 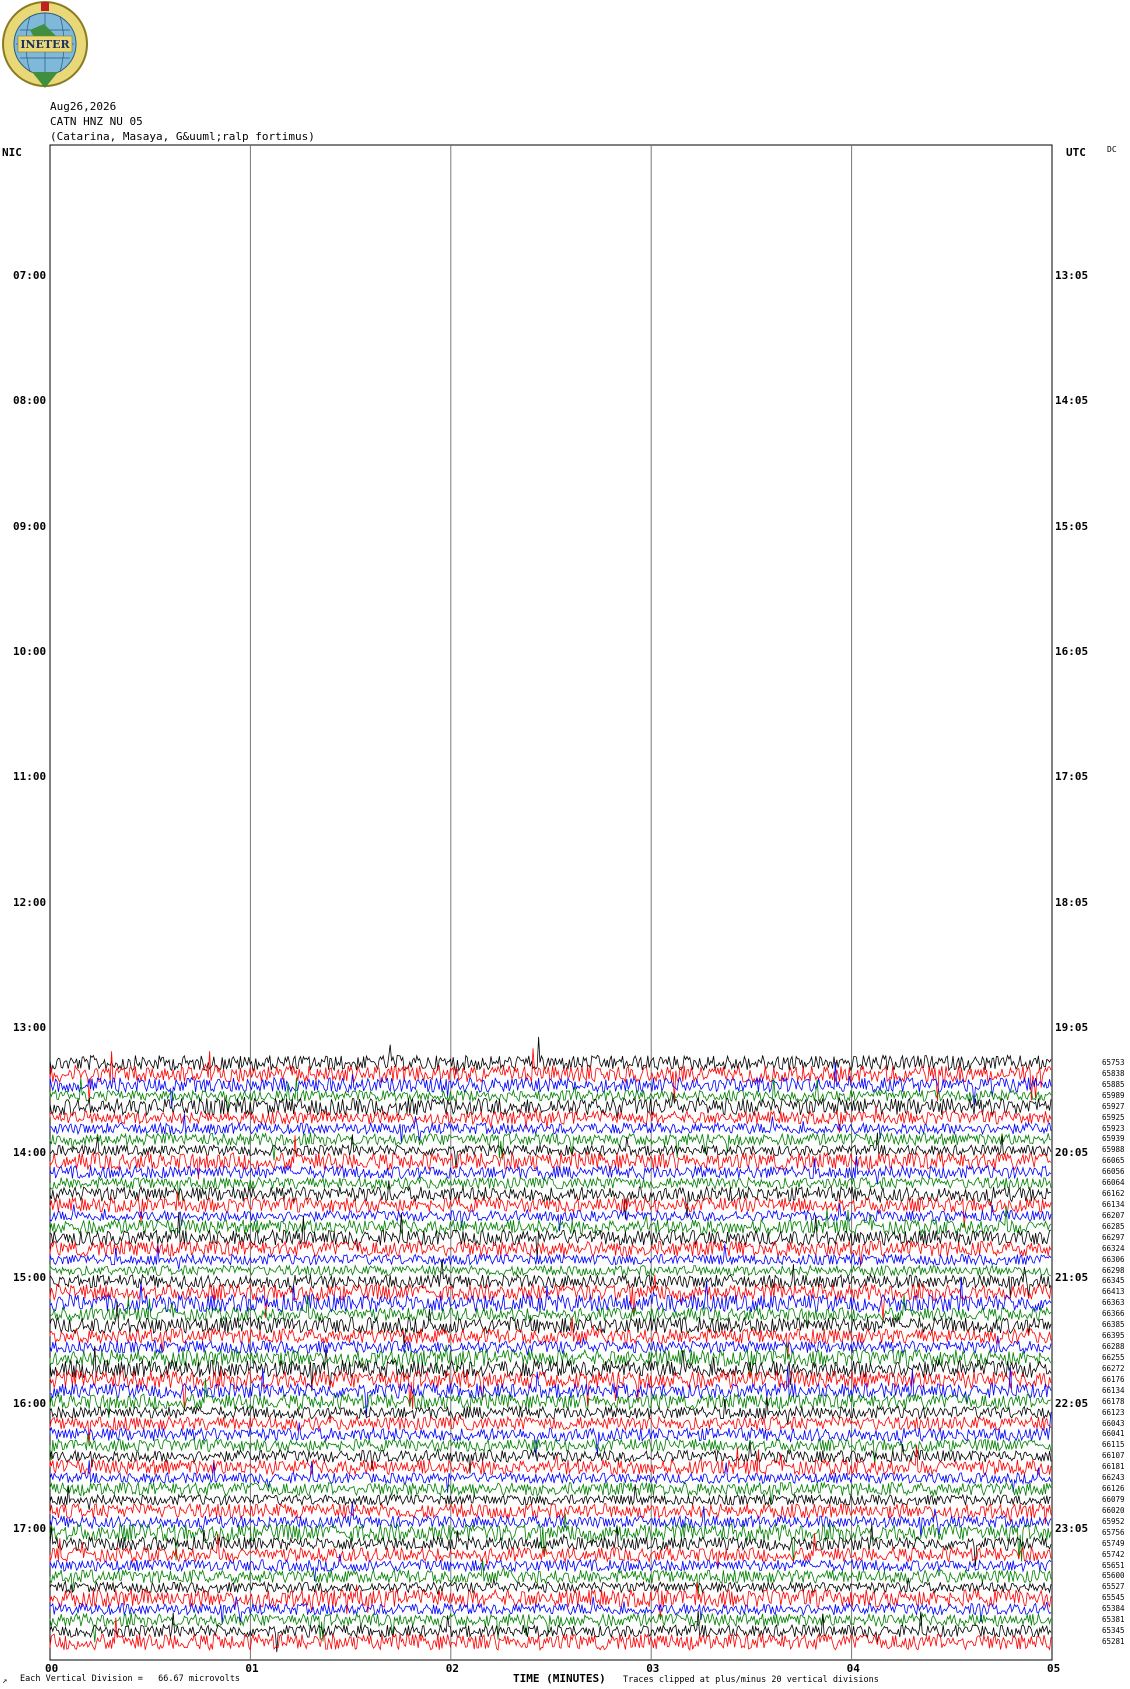 What do you see at coordinates (1113, 1532) in the screenshot?
I see `trace-count-label: 65756` at bounding box center [1113, 1532].